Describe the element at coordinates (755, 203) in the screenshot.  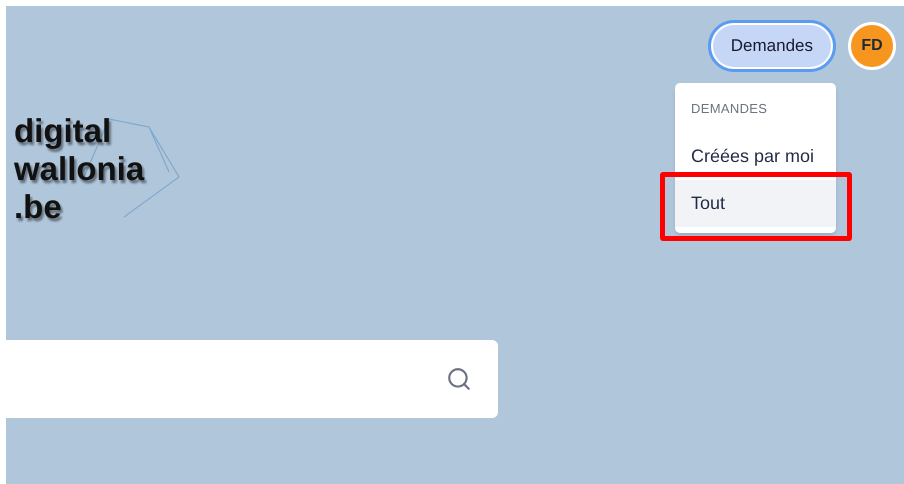
I see `menu-item: Tout` at that location.